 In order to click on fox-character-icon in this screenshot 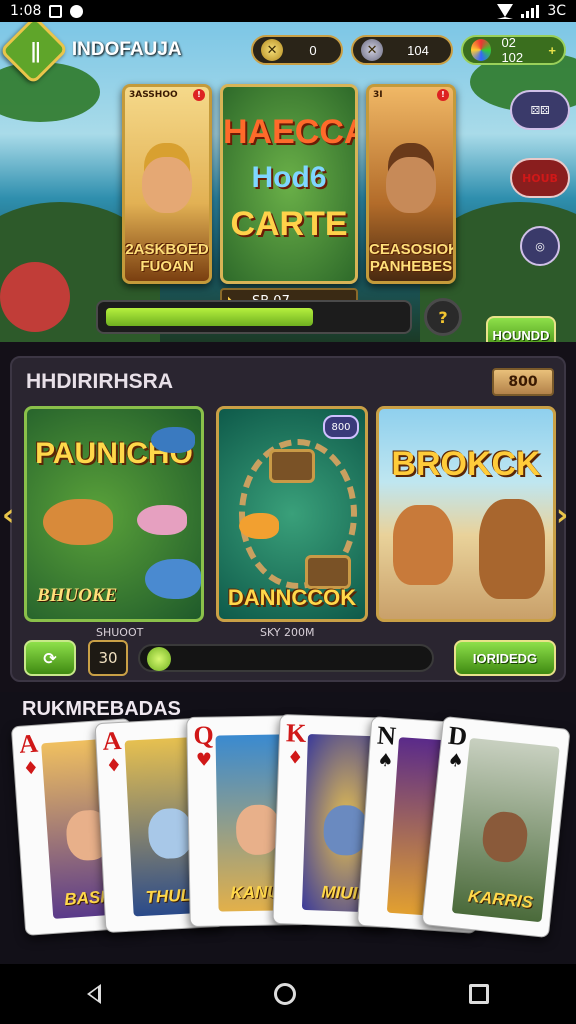, I will do `click(423, 545)`.